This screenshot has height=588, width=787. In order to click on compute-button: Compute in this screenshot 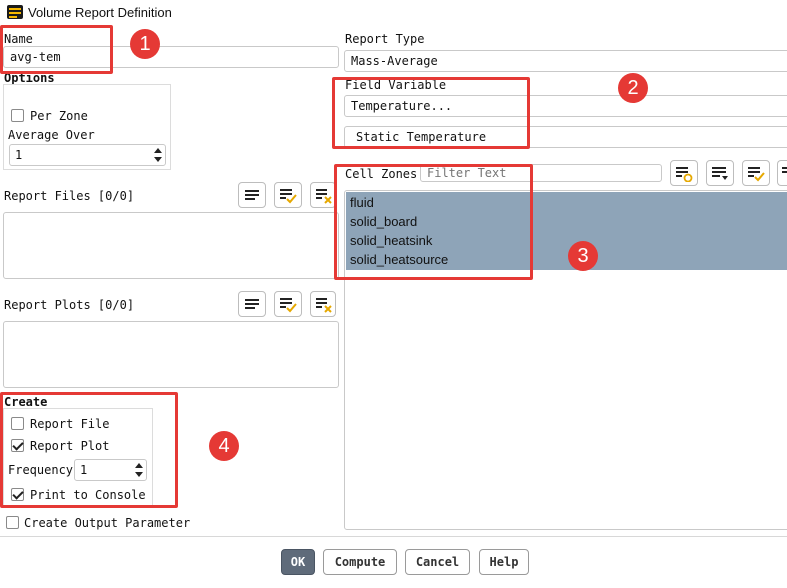, I will do `click(360, 562)`.